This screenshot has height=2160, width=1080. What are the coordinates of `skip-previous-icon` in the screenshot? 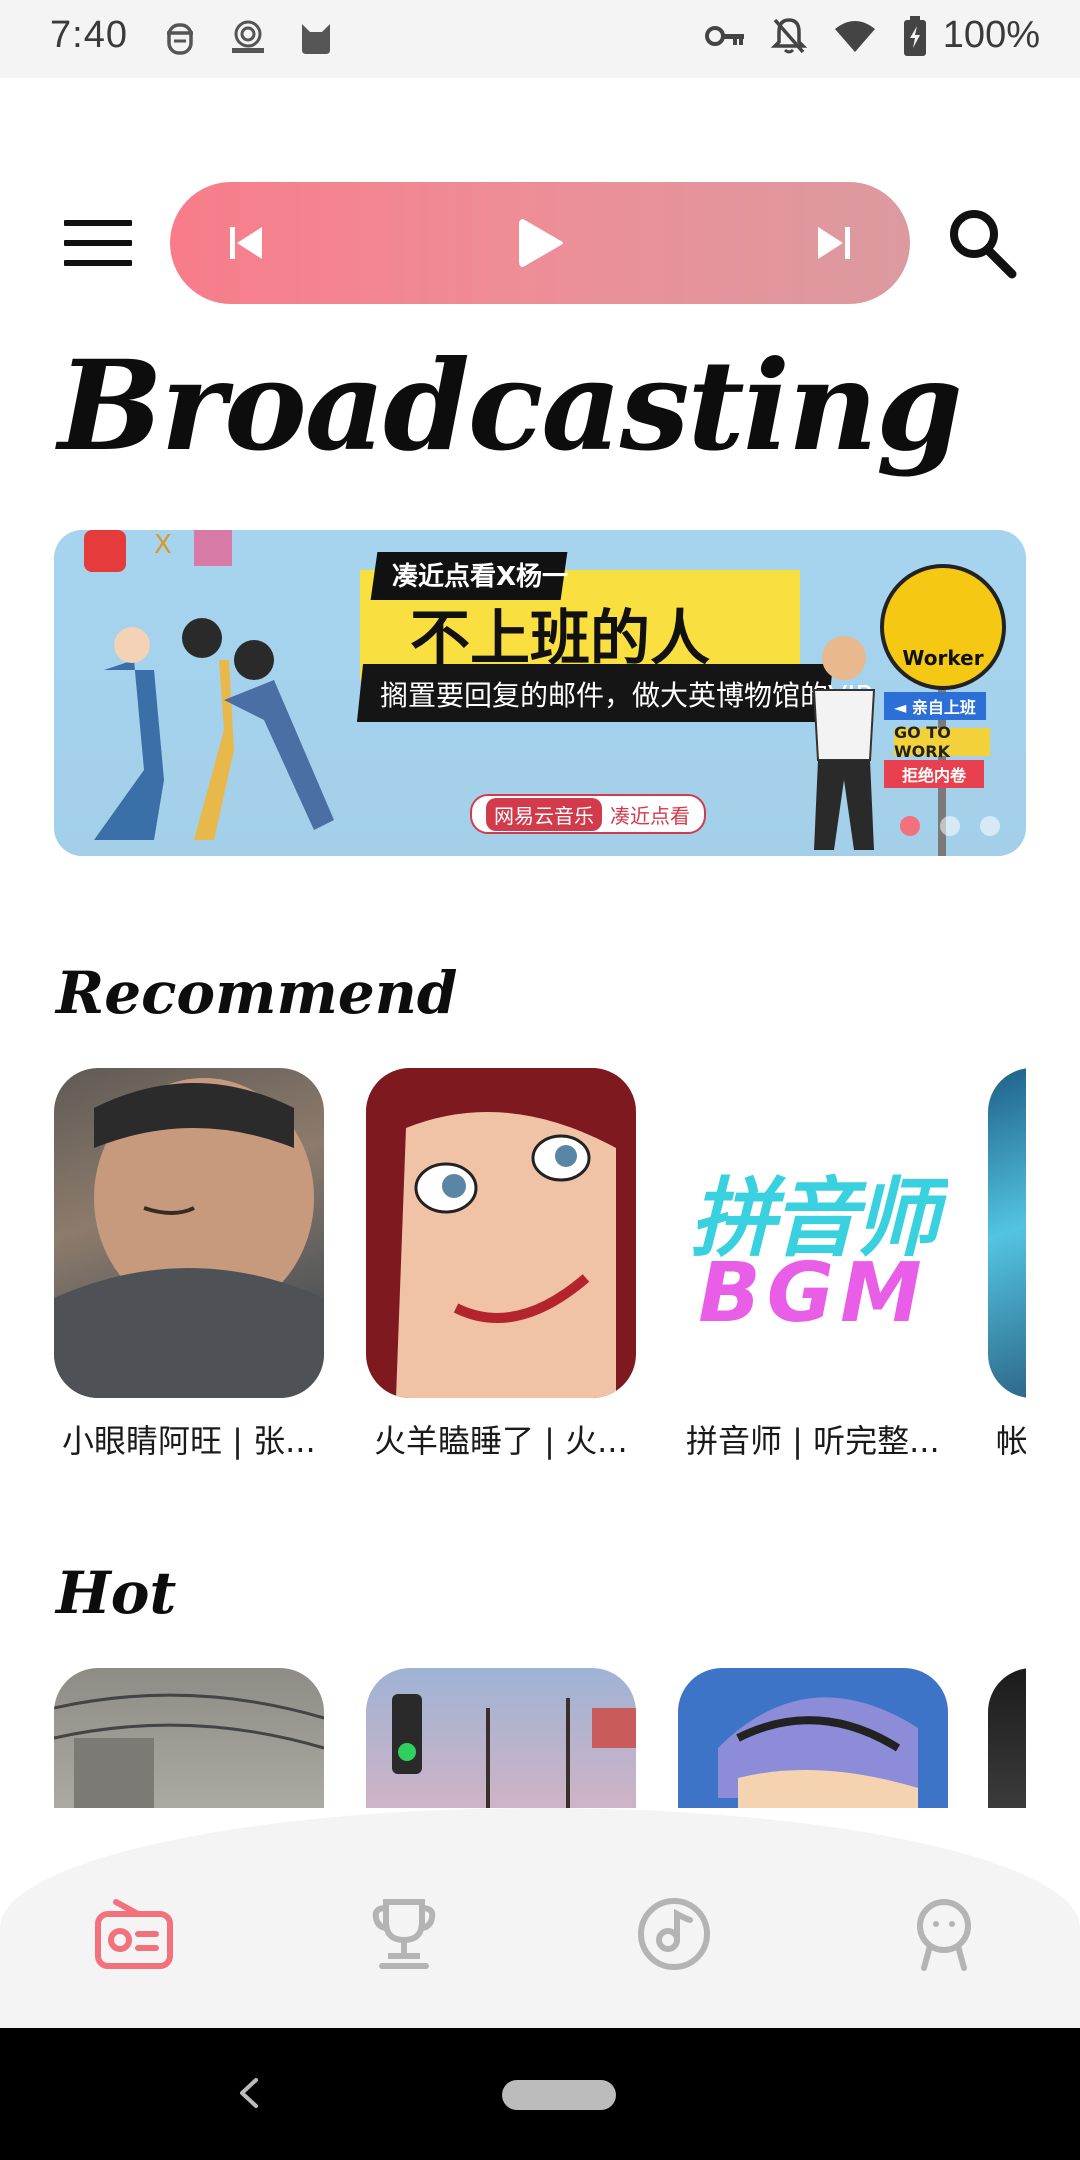 It's located at (246, 243).